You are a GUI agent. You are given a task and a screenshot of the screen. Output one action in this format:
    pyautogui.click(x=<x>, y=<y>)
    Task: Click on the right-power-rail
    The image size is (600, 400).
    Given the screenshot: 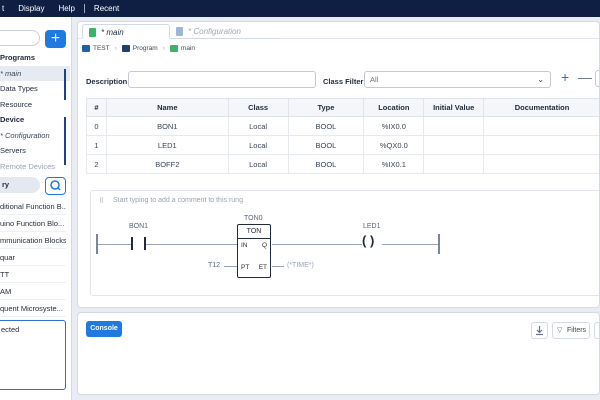 What is the action you would take?
    pyautogui.click(x=439, y=244)
    